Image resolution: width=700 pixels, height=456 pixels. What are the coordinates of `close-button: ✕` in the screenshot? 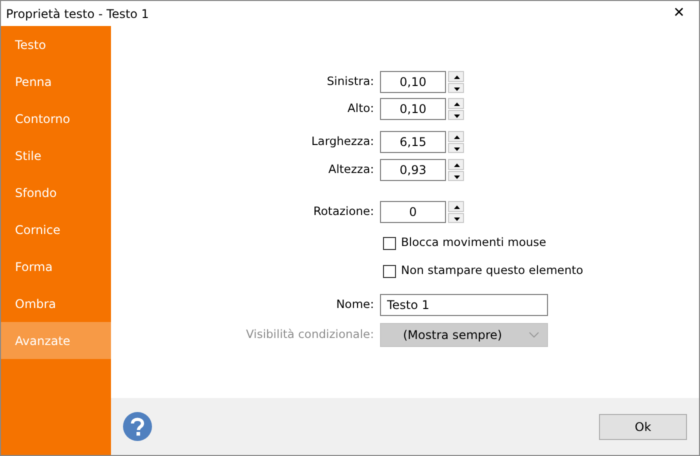 It's located at (679, 13).